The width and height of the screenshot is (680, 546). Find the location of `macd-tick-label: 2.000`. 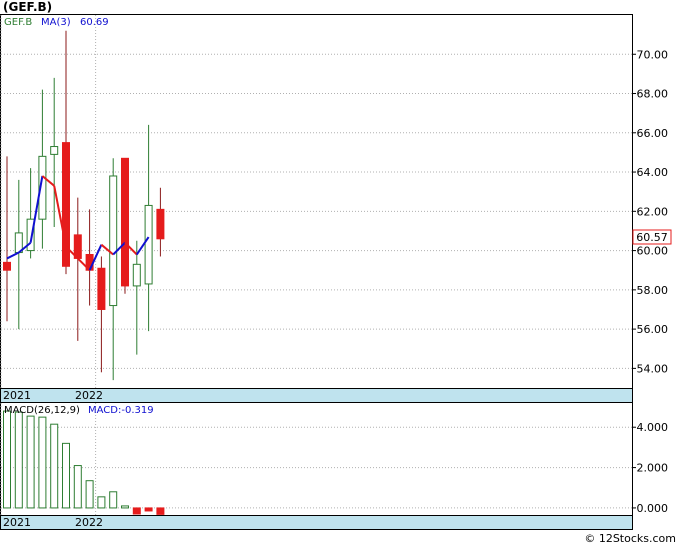

macd-tick-label: 2.000 is located at coordinates (653, 468).